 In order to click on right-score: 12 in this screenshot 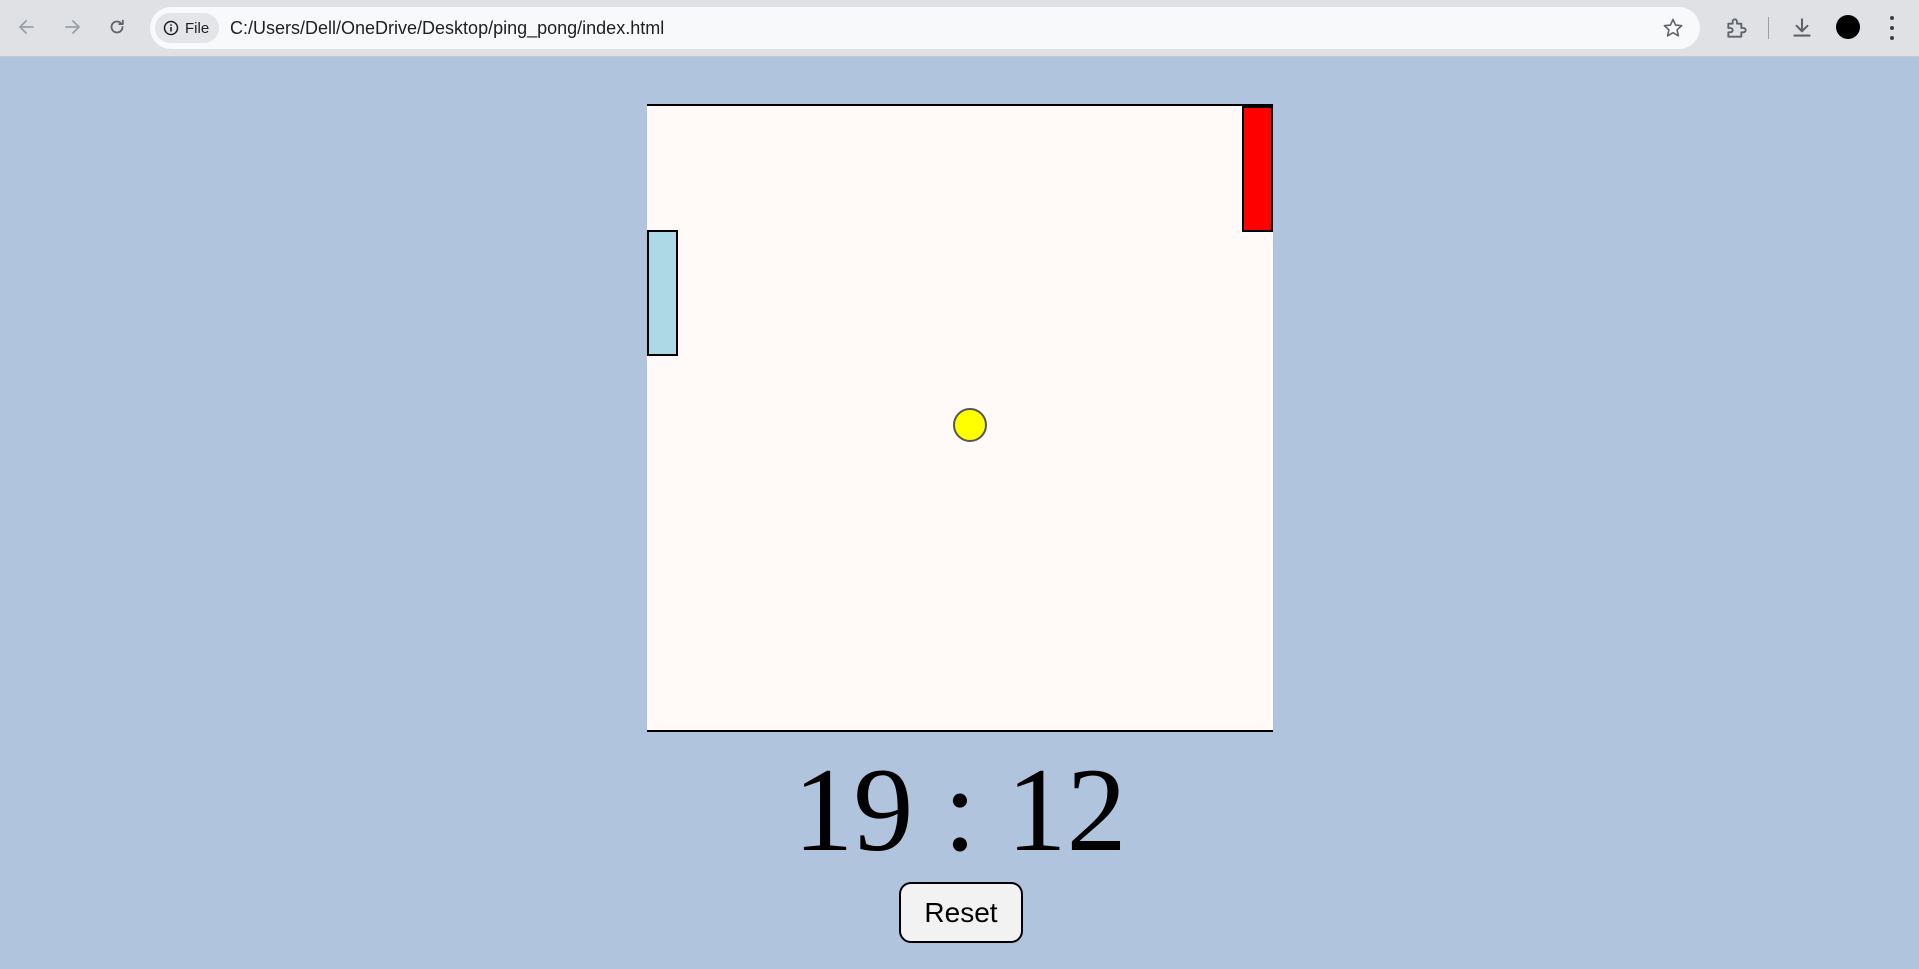, I will do `click(1066, 809)`.